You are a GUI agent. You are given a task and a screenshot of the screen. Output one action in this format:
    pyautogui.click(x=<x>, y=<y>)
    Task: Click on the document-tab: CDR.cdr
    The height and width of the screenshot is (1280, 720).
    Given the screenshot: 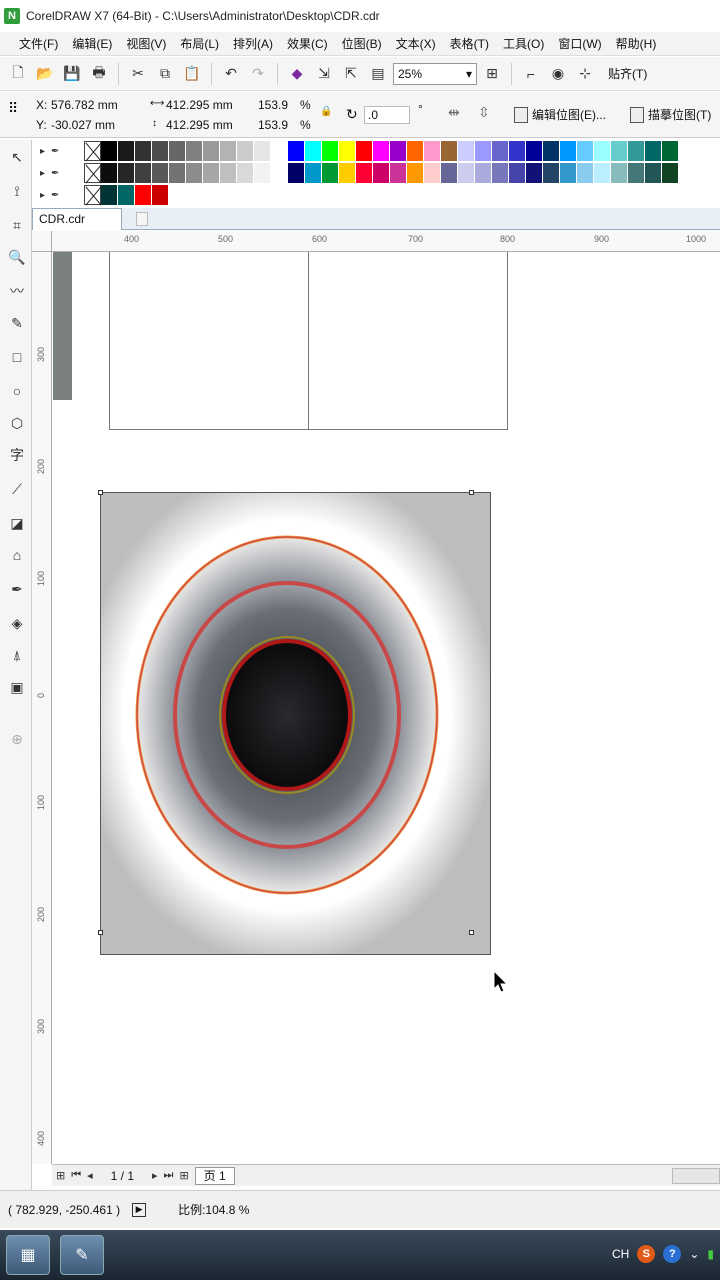 What is the action you would take?
    pyautogui.click(x=77, y=219)
    